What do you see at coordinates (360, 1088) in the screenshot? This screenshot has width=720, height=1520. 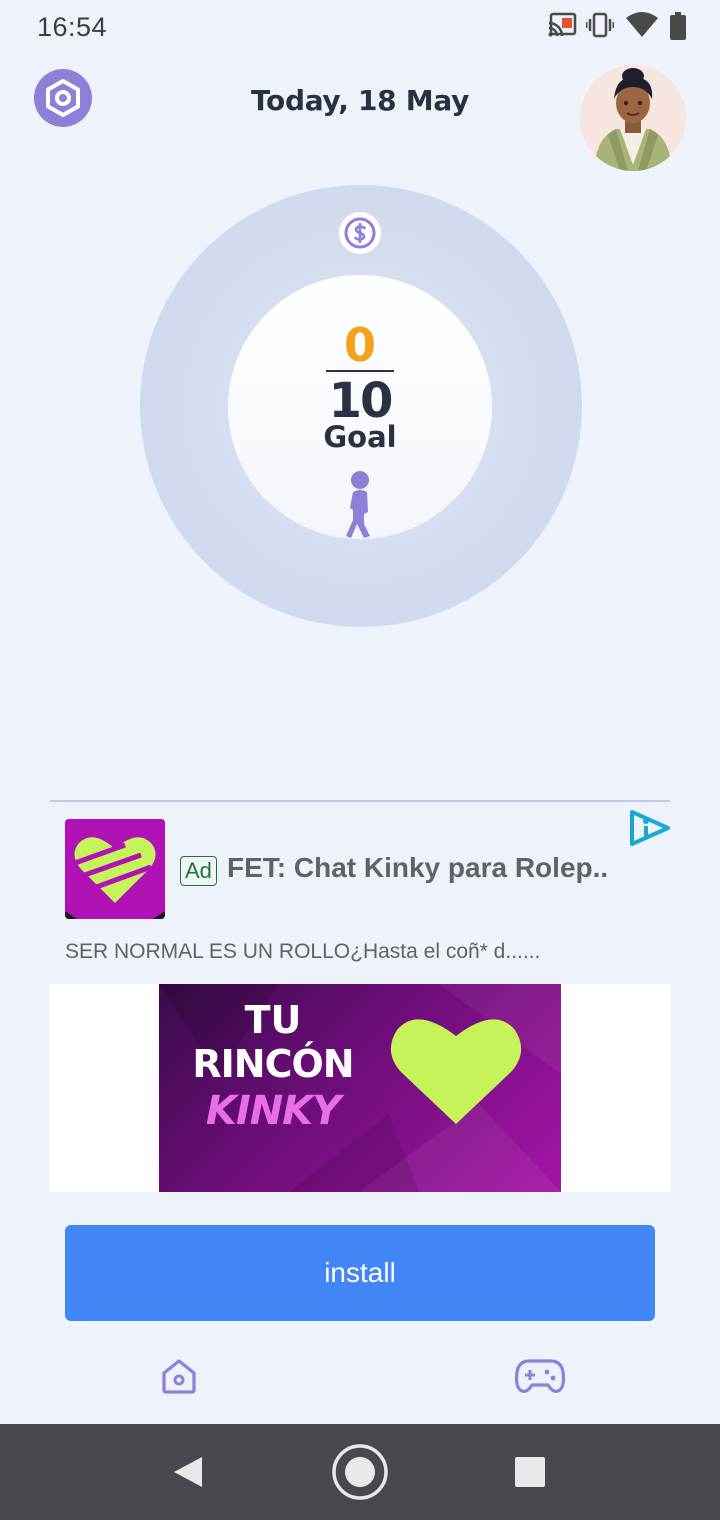 I see `ad-banner-image: TU RINCÓN KINKY` at bounding box center [360, 1088].